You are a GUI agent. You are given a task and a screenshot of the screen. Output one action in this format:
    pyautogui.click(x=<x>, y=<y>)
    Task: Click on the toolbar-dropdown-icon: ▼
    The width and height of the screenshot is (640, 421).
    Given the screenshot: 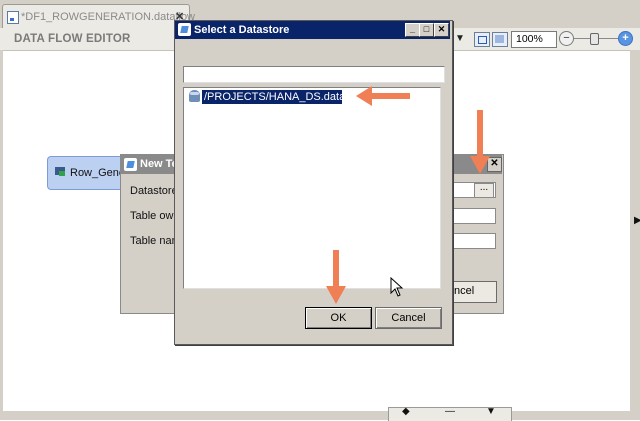 What is the action you would take?
    pyautogui.click(x=460, y=38)
    